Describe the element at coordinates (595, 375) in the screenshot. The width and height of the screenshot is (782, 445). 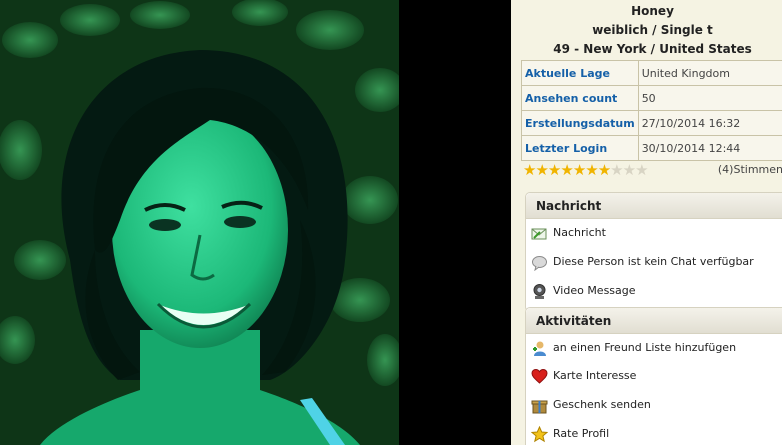
I see `send-interest-card-label: Karte Interesse` at that location.